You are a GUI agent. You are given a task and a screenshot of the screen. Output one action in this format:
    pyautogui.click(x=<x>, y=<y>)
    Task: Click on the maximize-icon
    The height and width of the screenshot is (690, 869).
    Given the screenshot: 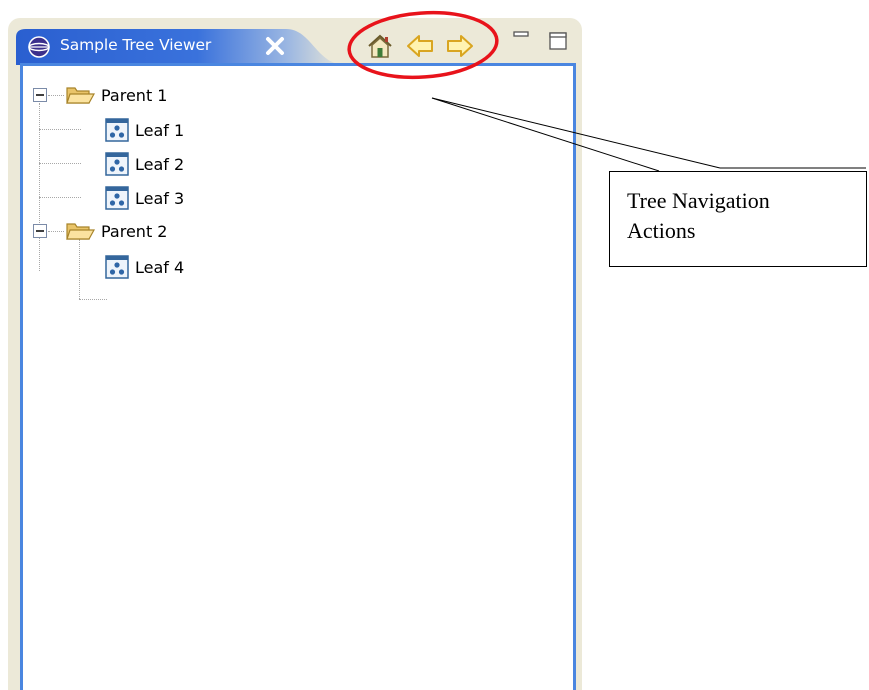 What is the action you would take?
    pyautogui.click(x=559, y=41)
    